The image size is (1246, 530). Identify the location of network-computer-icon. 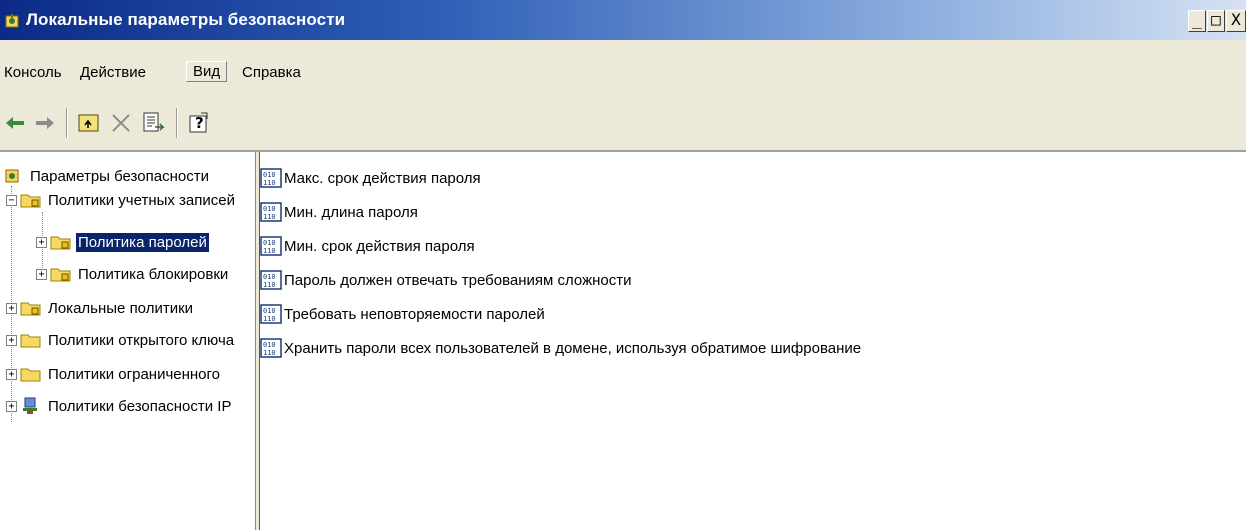
(30, 405).